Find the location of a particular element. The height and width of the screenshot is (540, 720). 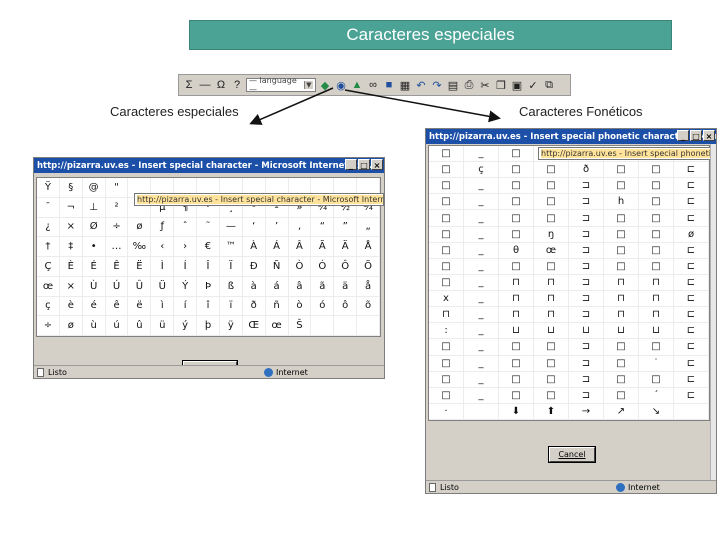

char-cell: Š is located at coordinates (300, 326).